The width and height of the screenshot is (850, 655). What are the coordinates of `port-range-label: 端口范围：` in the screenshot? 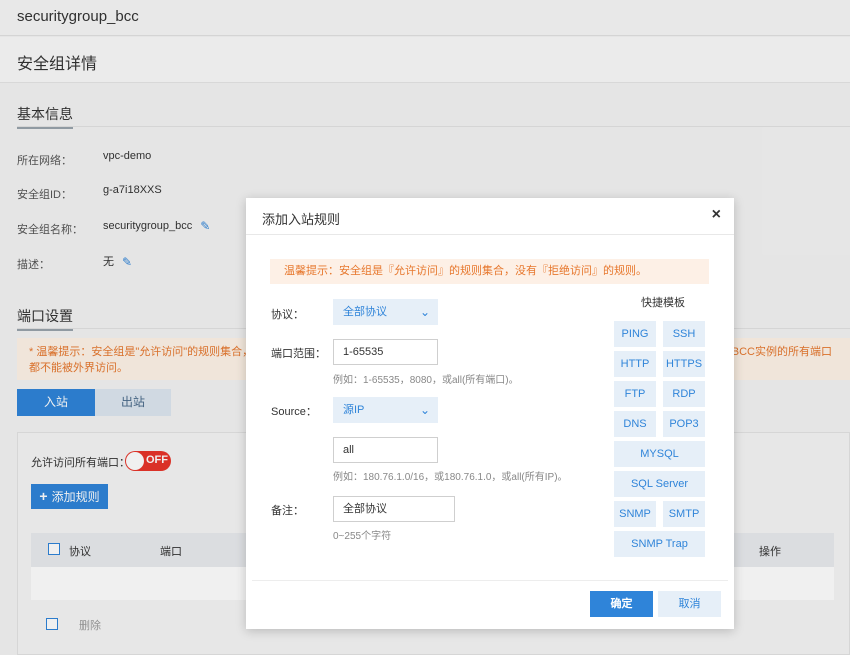 It's located at (298, 354).